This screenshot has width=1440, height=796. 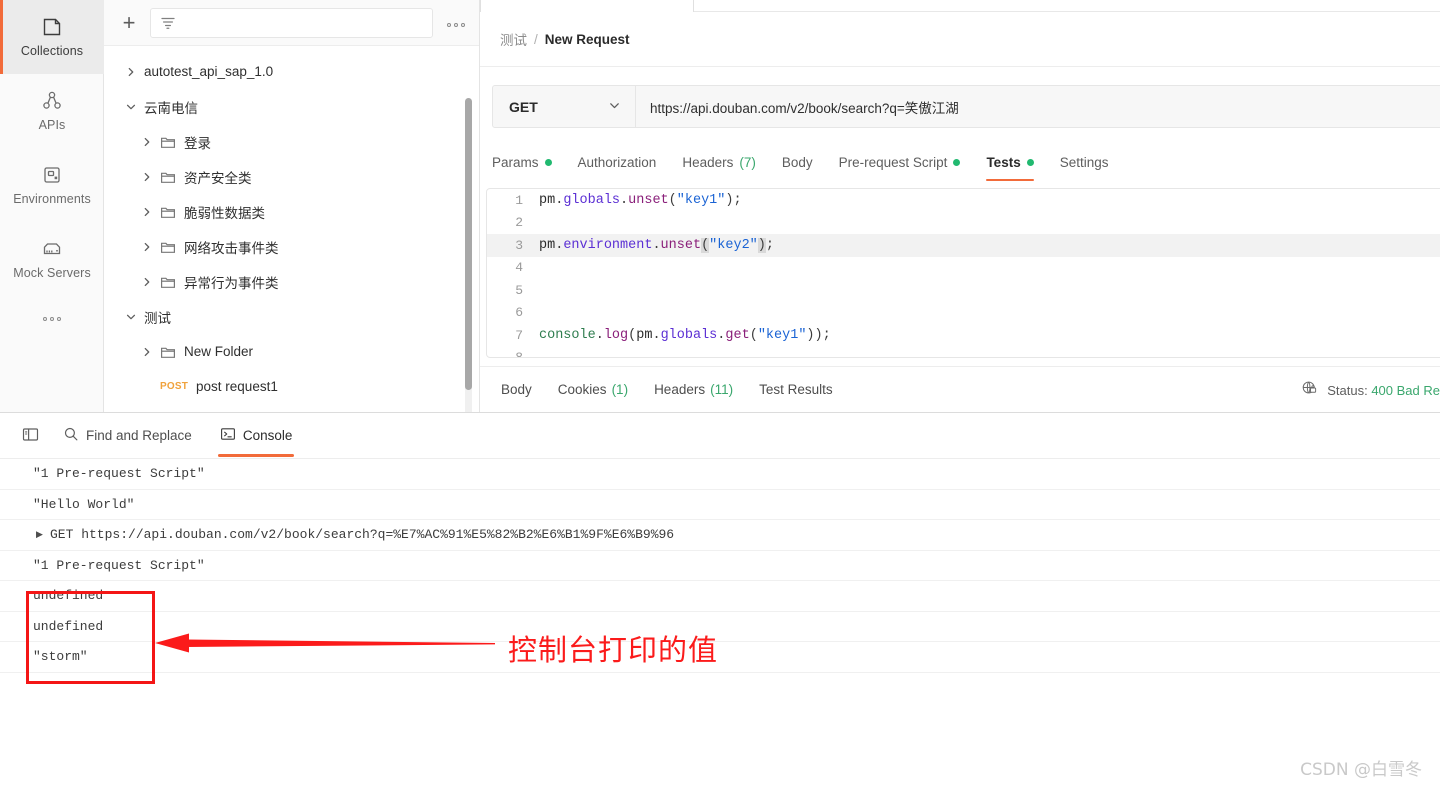 What do you see at coordinates (1003, 162) in the screenshot?
I see `tab-label: Tests` at bounding box center [1003, 162].